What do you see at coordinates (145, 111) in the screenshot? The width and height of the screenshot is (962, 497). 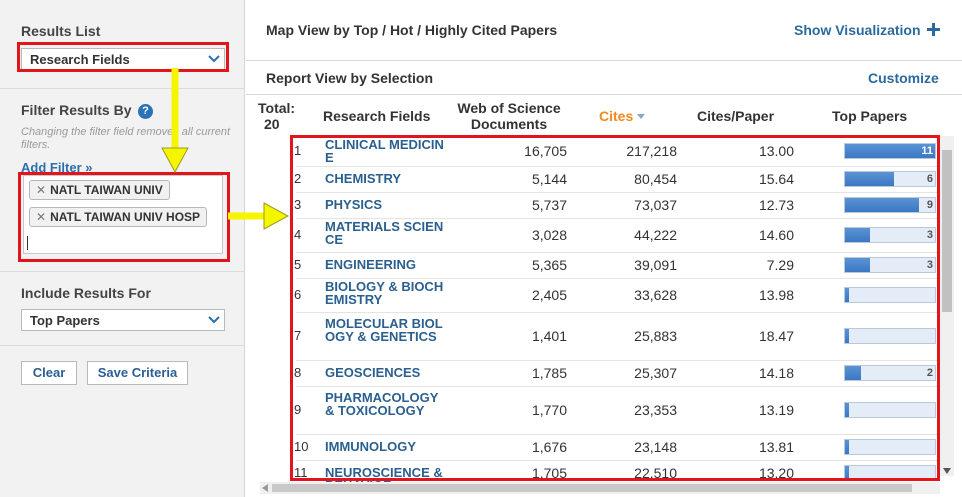 I see `help-icon: ?` at bounding box center [145, 111].